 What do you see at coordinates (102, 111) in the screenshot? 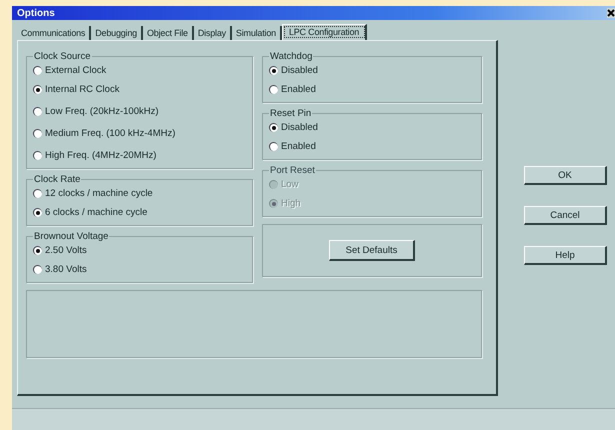
I see `radio-label: Low Freq. (20kHz-100kHz)` at bounding box center [102, 111].